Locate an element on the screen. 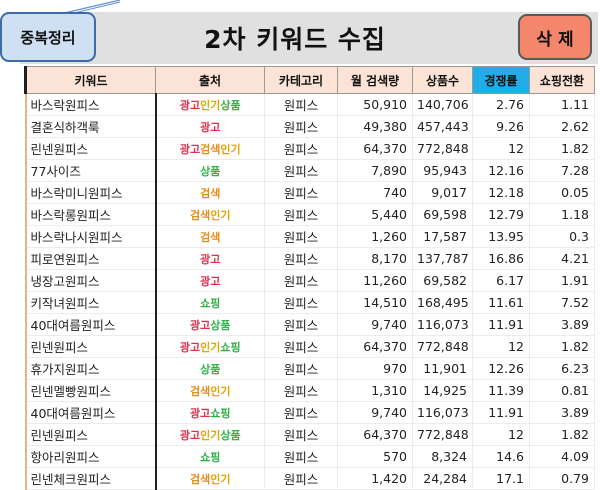 The width and height of the screenshot is (600, 490). products-cell: 168,495 is located at coordinates (442, 302).